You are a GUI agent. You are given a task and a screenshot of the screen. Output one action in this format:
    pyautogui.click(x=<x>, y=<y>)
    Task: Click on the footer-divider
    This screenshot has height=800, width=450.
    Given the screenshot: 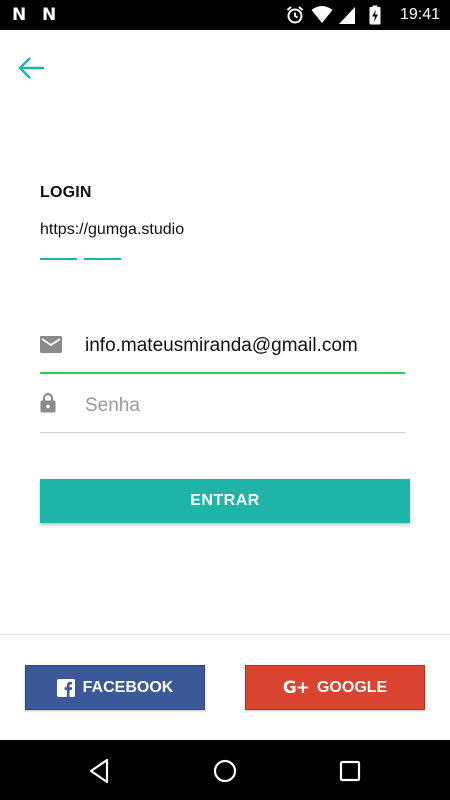 What is the action you would take?
    pyautogui.click(x=225, y=634)
    